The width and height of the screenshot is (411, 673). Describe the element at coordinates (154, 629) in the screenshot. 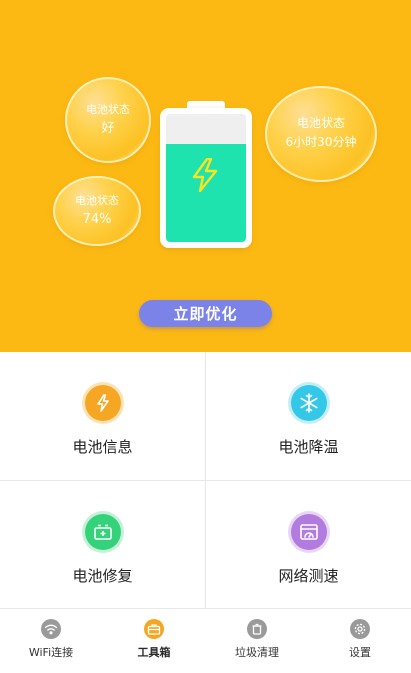

I see `toolbox-icon` at that location.